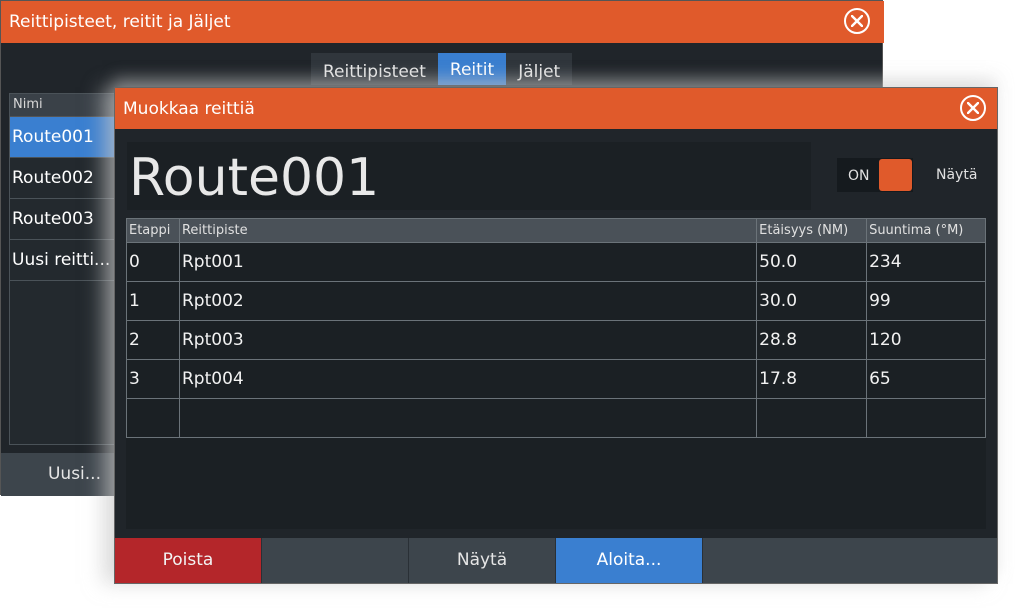  Describe the element at coordinates (926, 418) in the screenshot. I see `cell-bearing` at that location.